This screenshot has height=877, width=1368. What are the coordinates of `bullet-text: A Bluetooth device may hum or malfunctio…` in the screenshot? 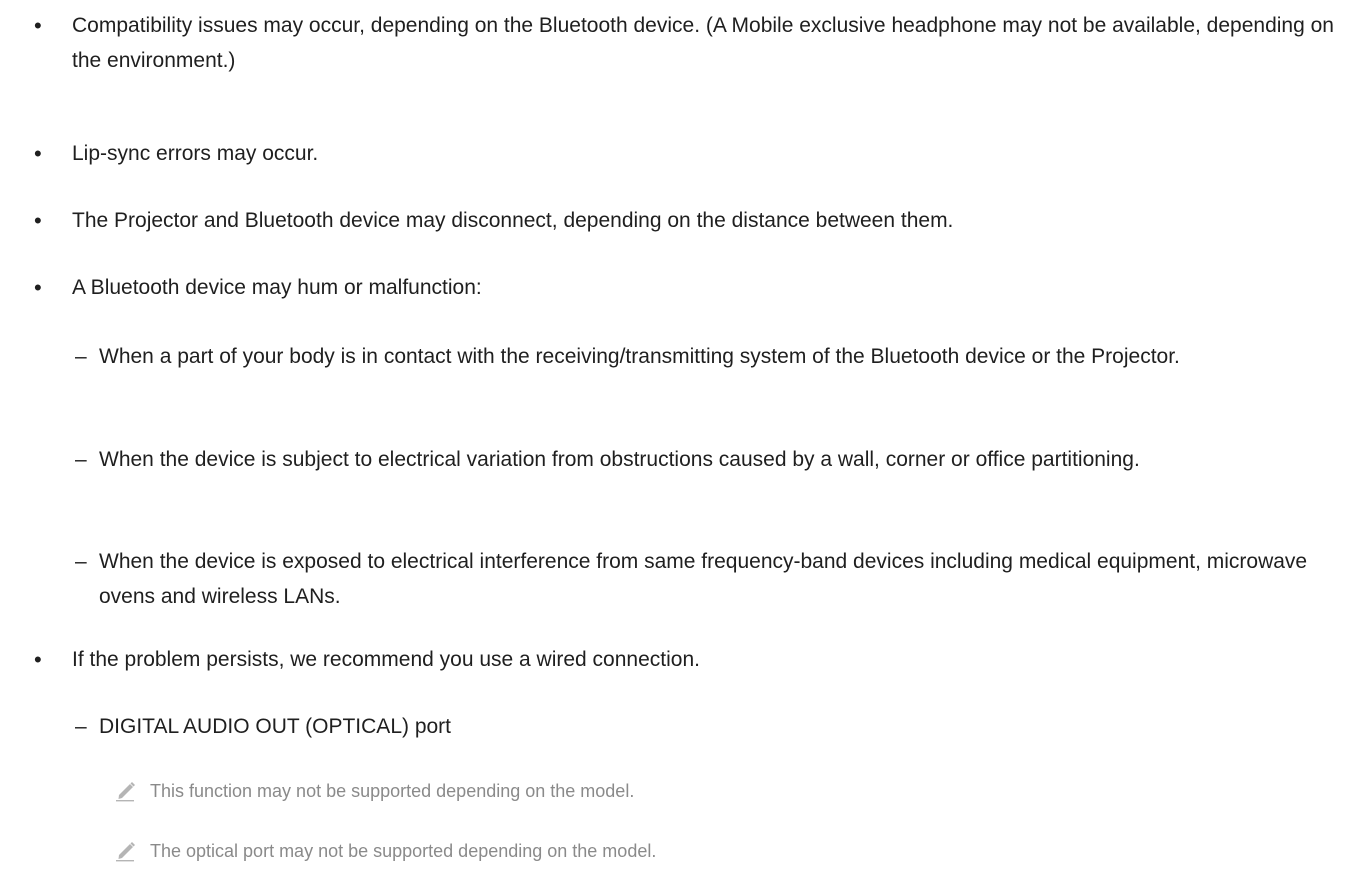 It's located at (277, 287).